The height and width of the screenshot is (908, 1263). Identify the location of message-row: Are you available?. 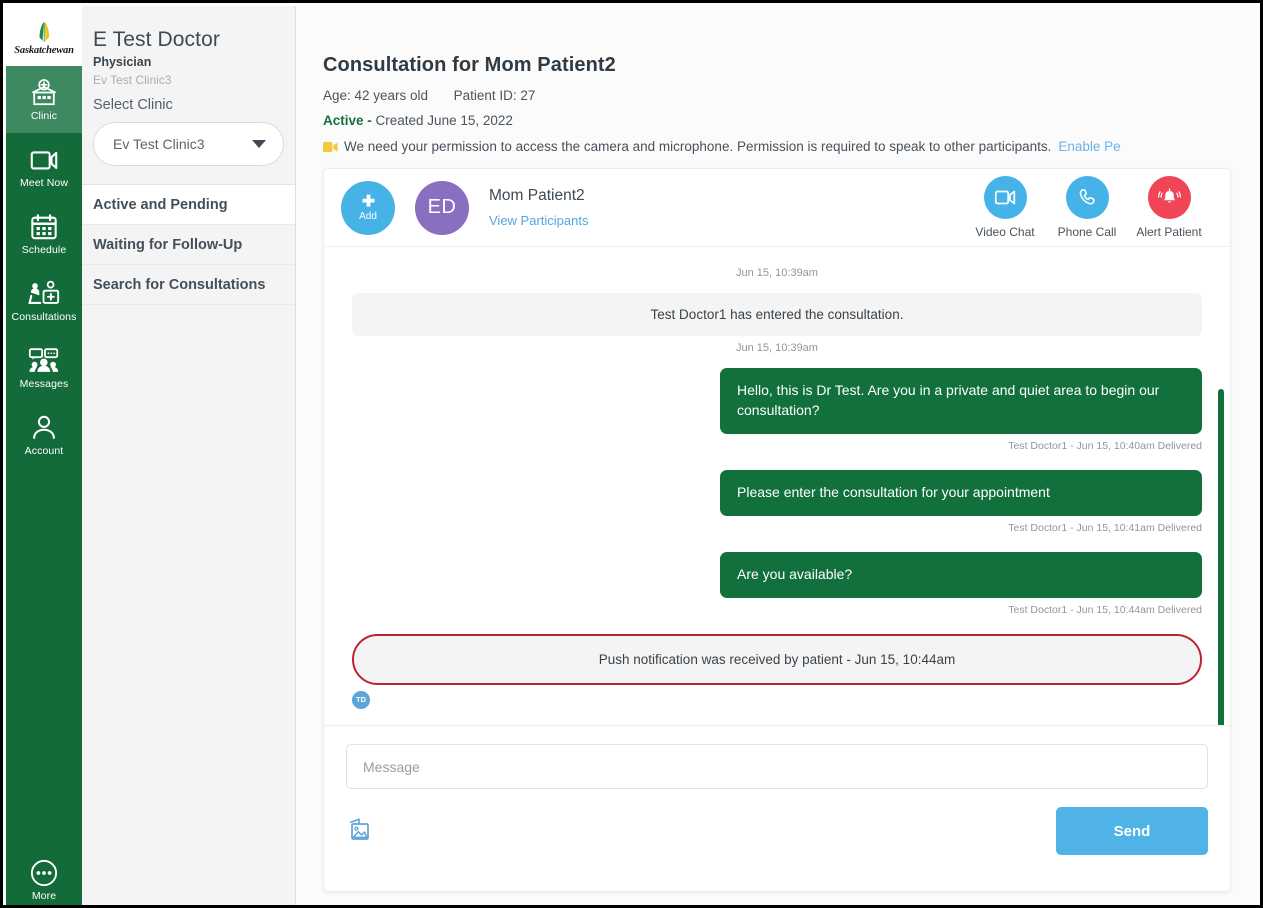
(777, 574).